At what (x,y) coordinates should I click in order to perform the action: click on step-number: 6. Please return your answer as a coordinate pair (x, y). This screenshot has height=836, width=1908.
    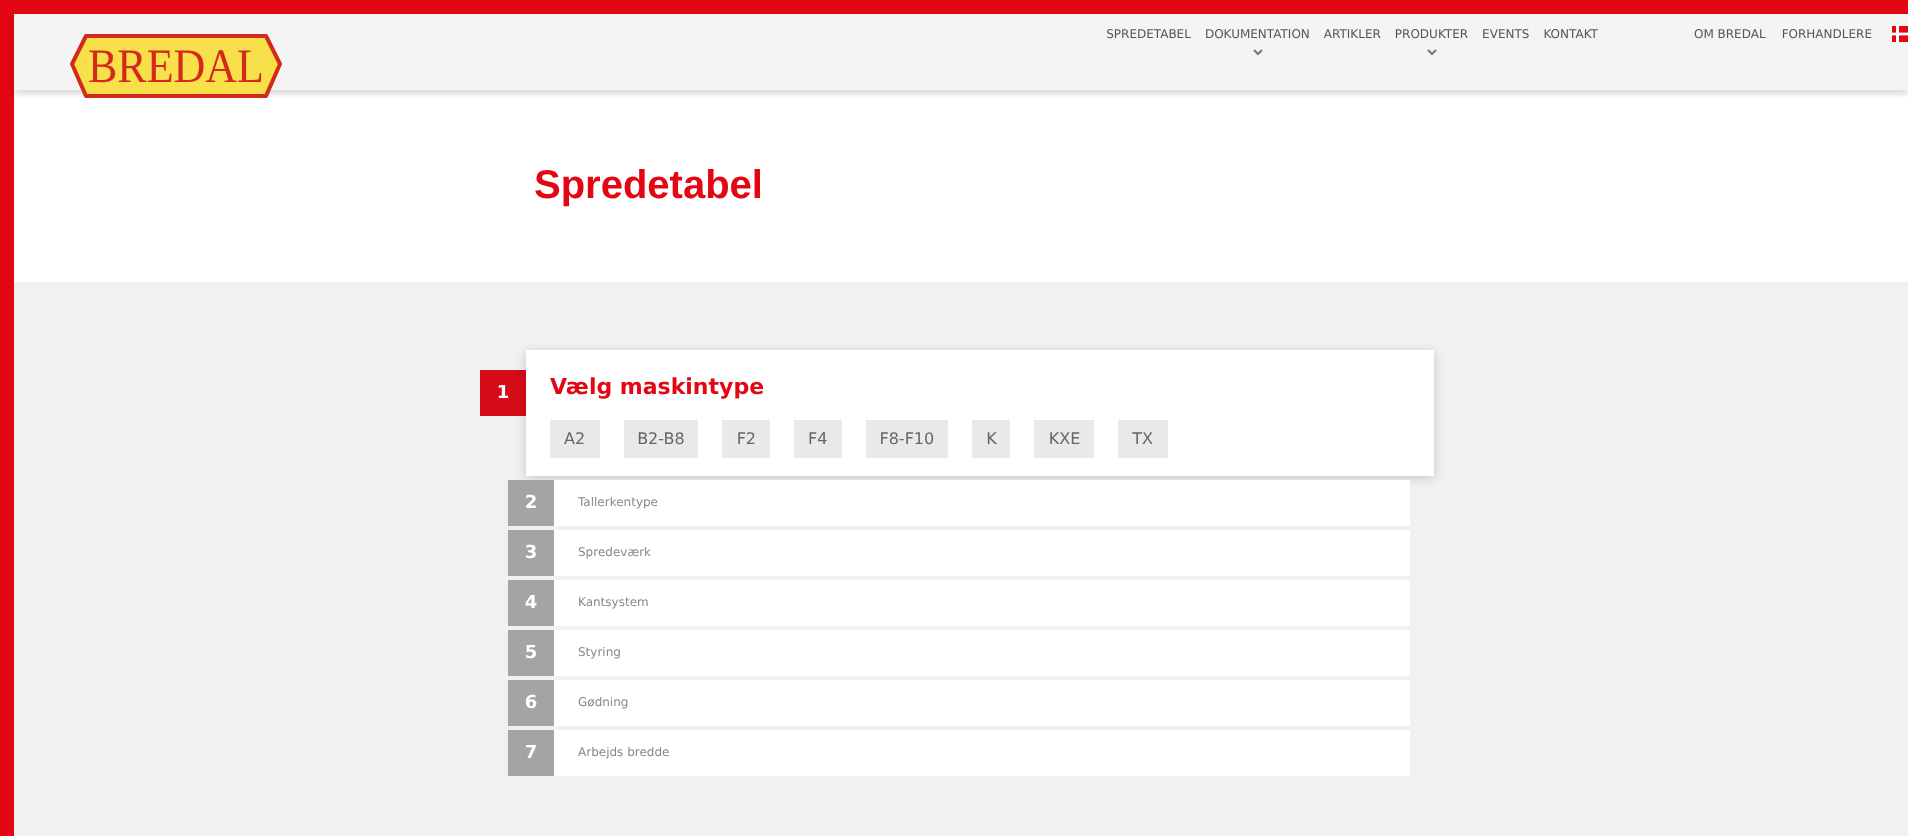
    Looking at the image, I should click on (531, 703).